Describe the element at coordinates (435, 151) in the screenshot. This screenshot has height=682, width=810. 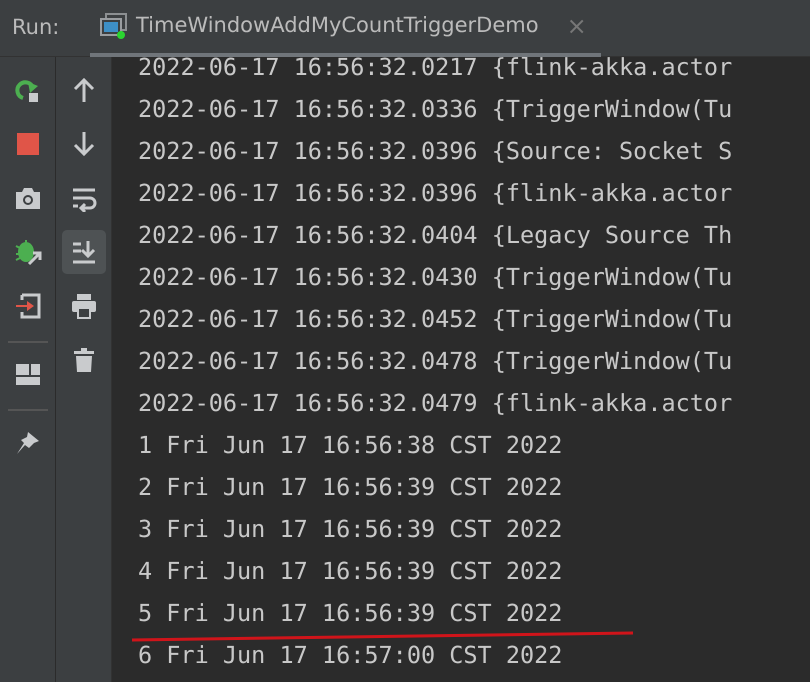
I see `console-line: 2022-06-17 16:56:32.0396 {Source: Socket S` at that location.